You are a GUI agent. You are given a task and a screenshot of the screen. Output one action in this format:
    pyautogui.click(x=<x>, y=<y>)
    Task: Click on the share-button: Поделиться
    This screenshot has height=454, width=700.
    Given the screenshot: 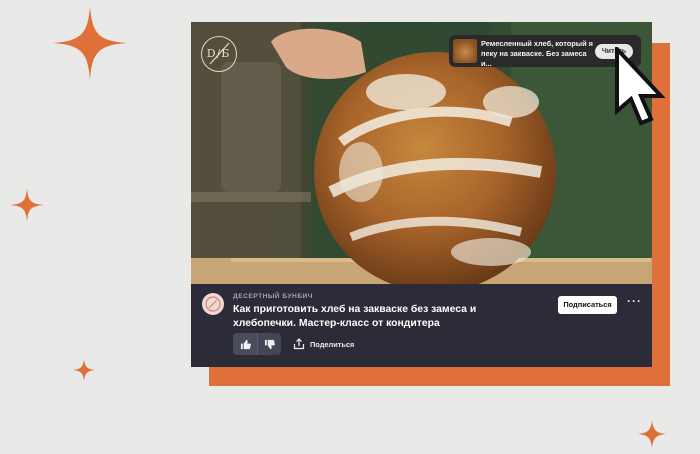 What is the action you would take?
    pyautogui.click(x=323, y=344)
    